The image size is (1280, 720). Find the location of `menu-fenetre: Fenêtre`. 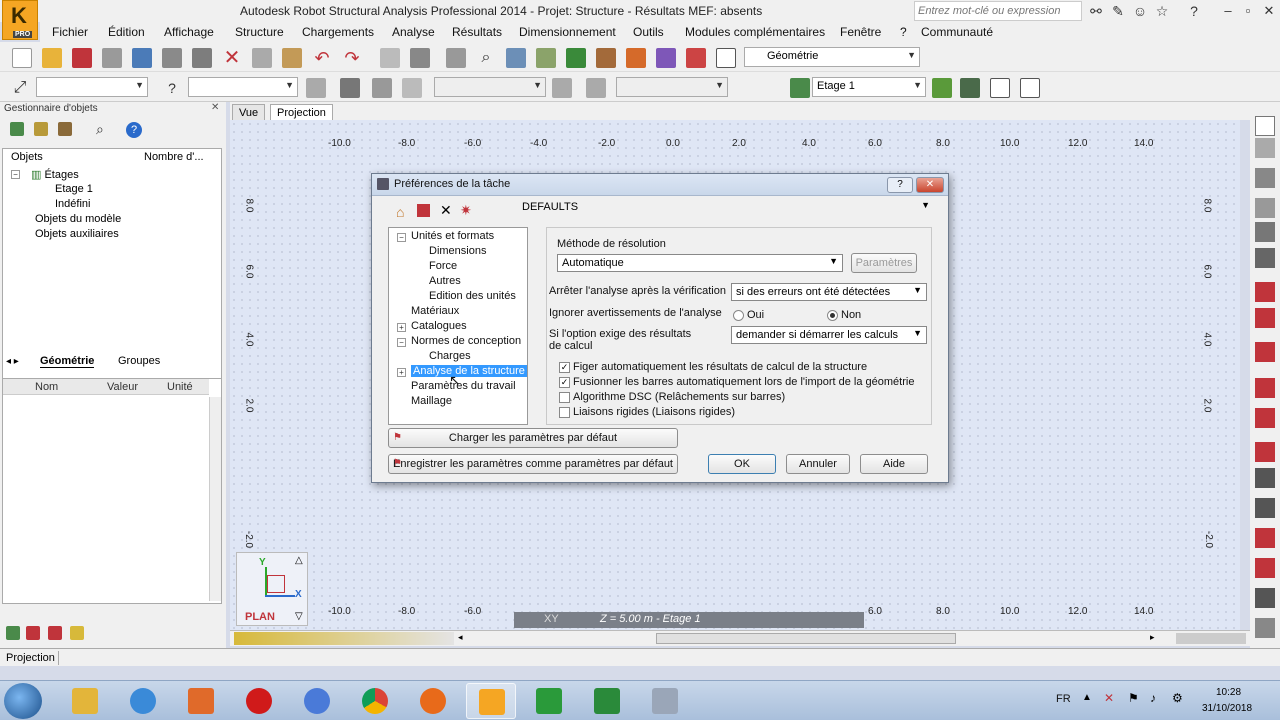

menu-fenetre: Fenêtre is located at coordinates (860, 32).